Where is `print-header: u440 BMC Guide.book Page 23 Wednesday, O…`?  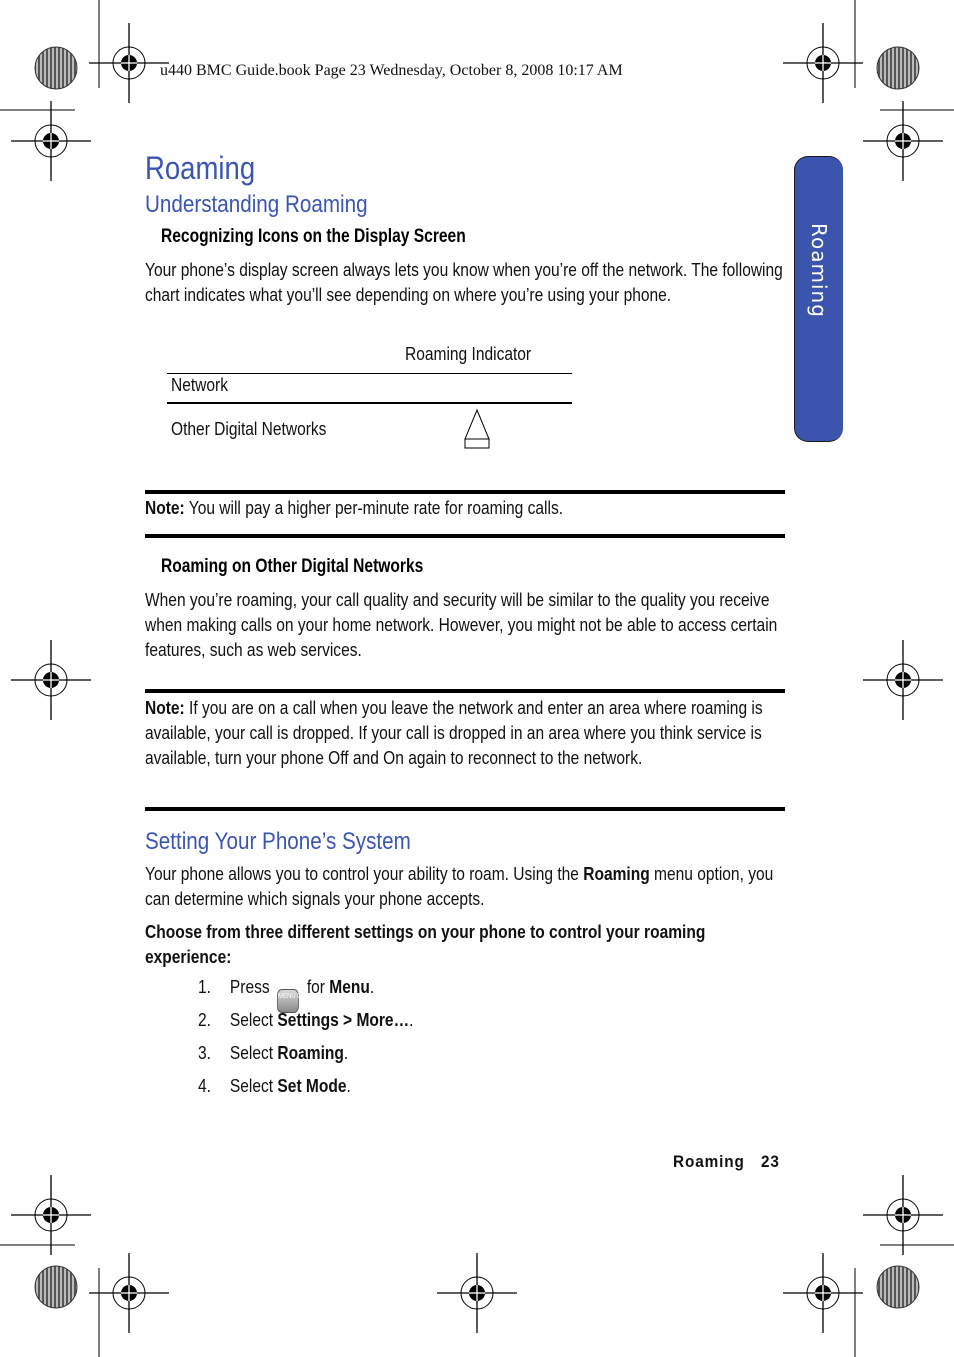
print-header: u440 BMC Guide.book Page 23 Wednesday, O… is located at coordinates (391, 70).